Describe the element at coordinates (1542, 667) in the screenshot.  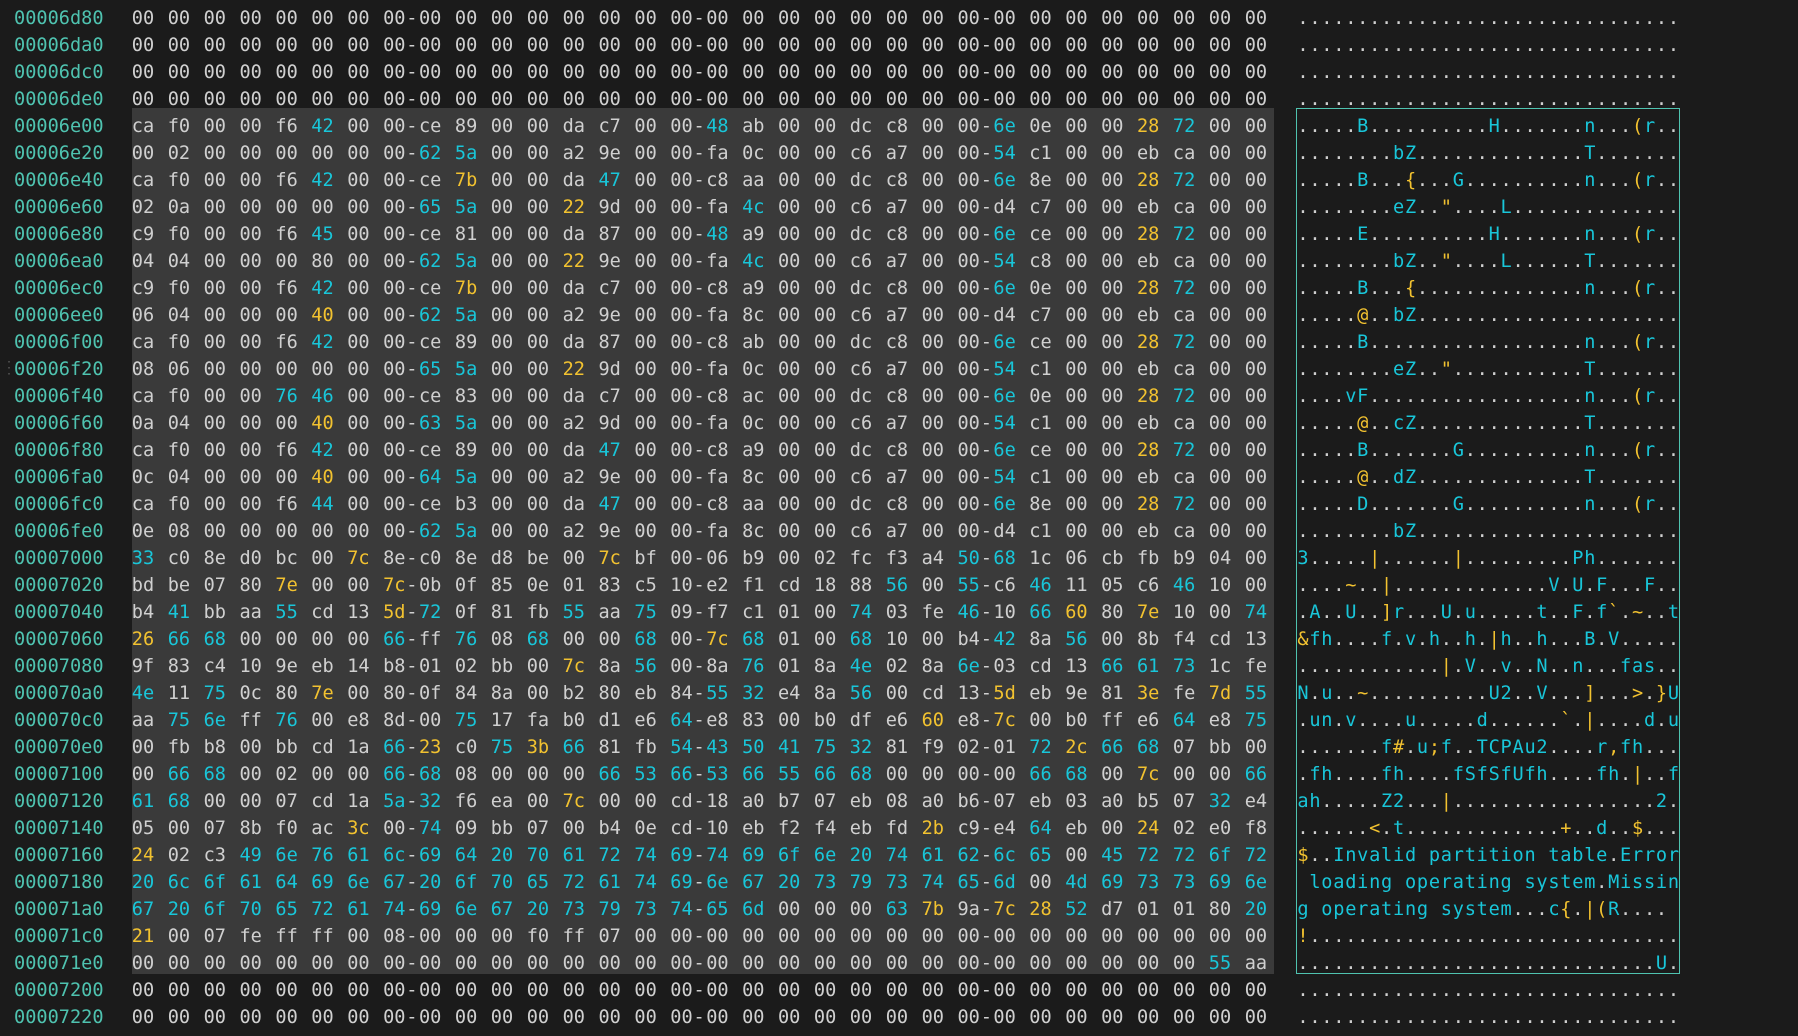
I see `ascii-char: N` at that location.